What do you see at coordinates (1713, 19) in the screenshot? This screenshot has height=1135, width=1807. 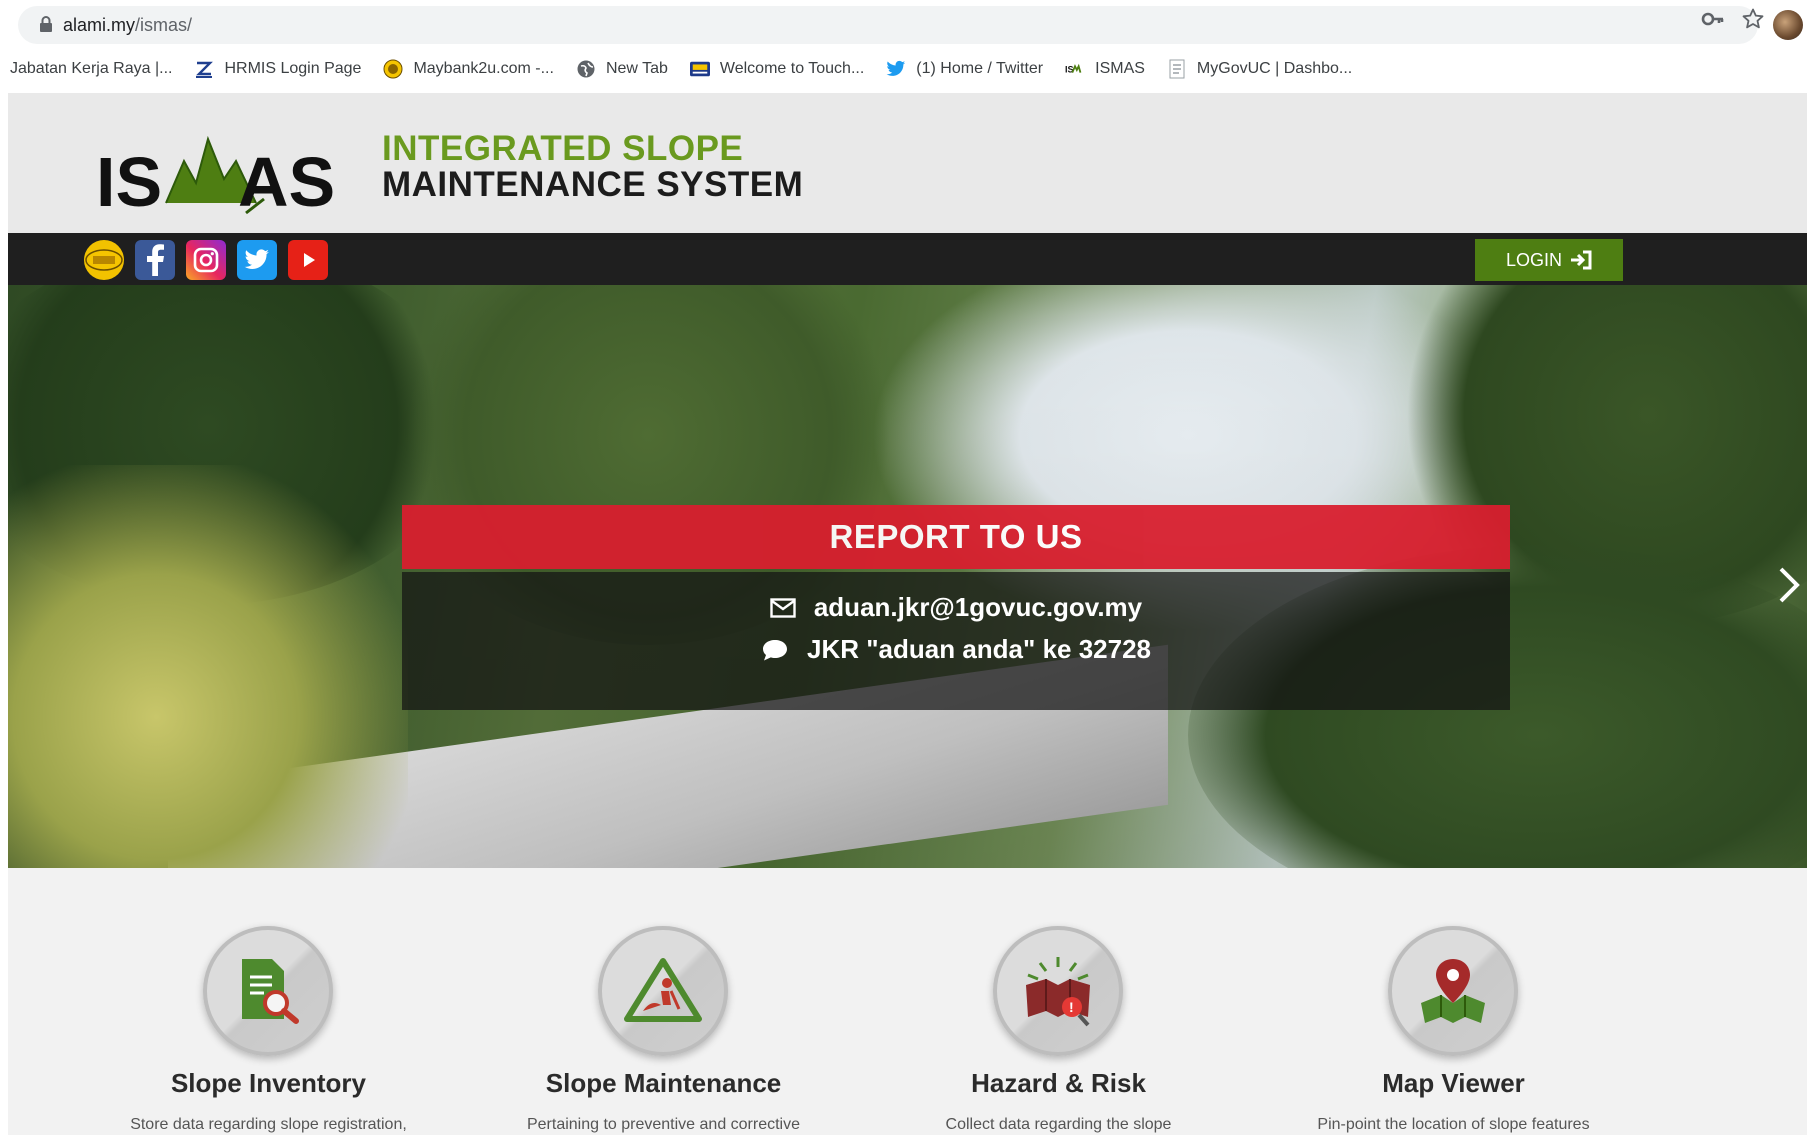 I see `key-icon` at bounding box center [1713, 19].